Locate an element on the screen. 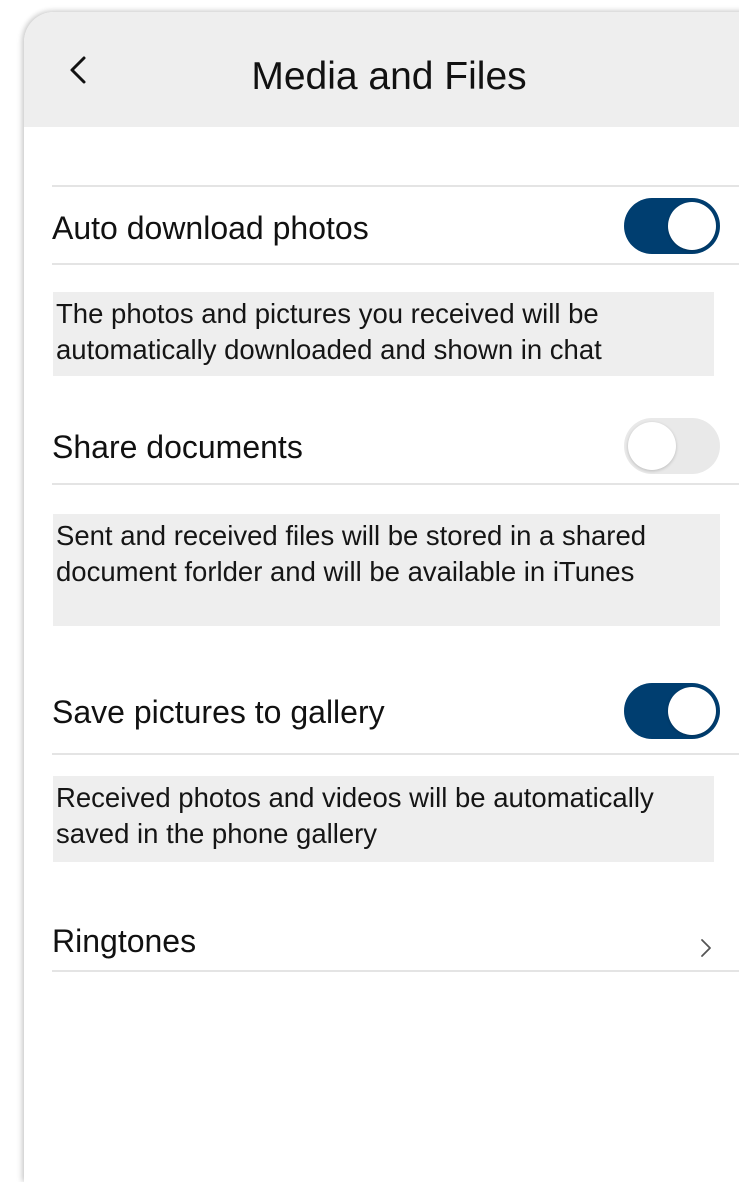 Image resolution: width=739 pixels, height=1182 pixels. auto-download-label: Auto download photos is located at coordinates (210, 228).